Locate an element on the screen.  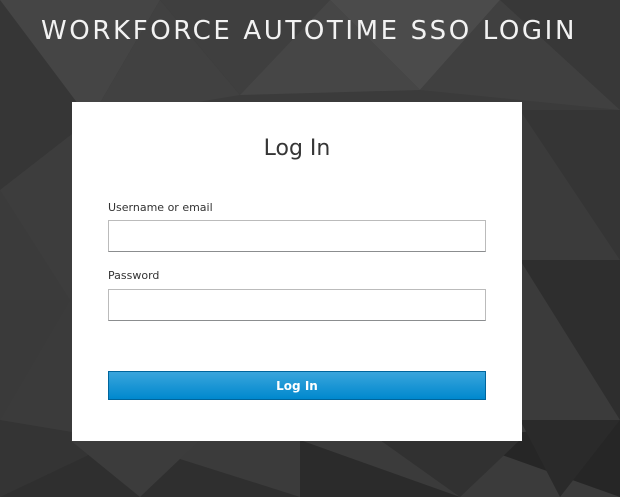
username-label: Username or email is located at coordinates (160, 207).